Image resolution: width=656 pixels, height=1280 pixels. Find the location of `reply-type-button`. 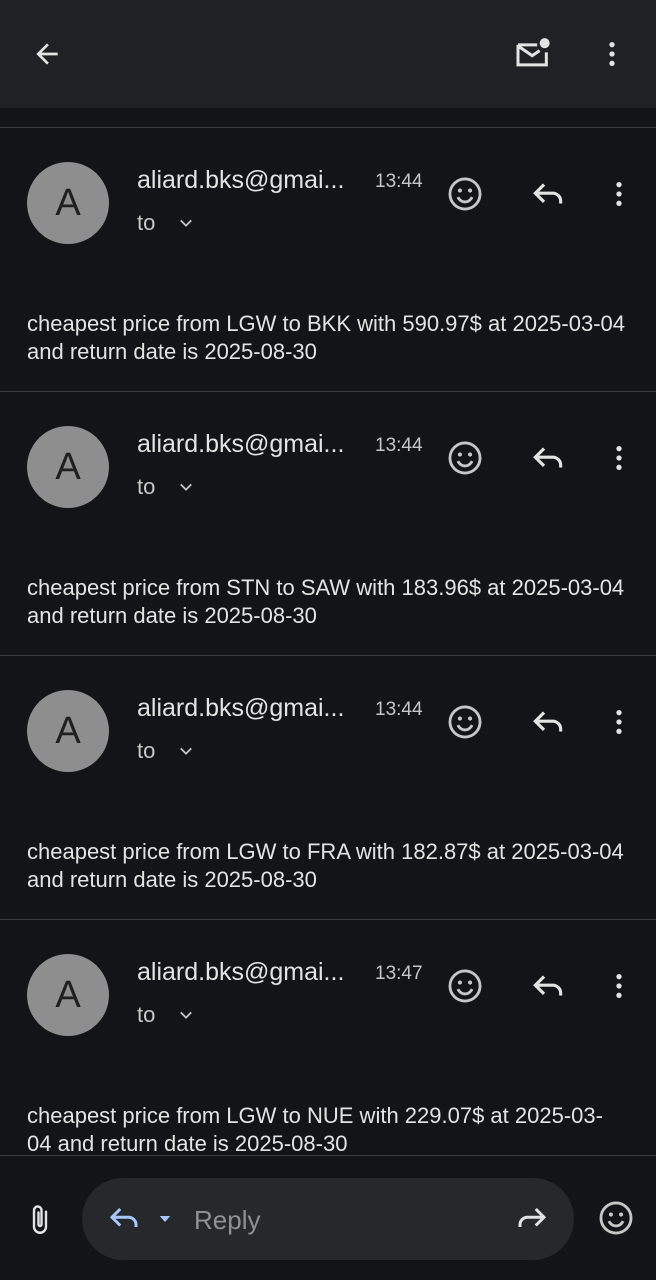

reply-type-button is located at coordinates (124, 1218).